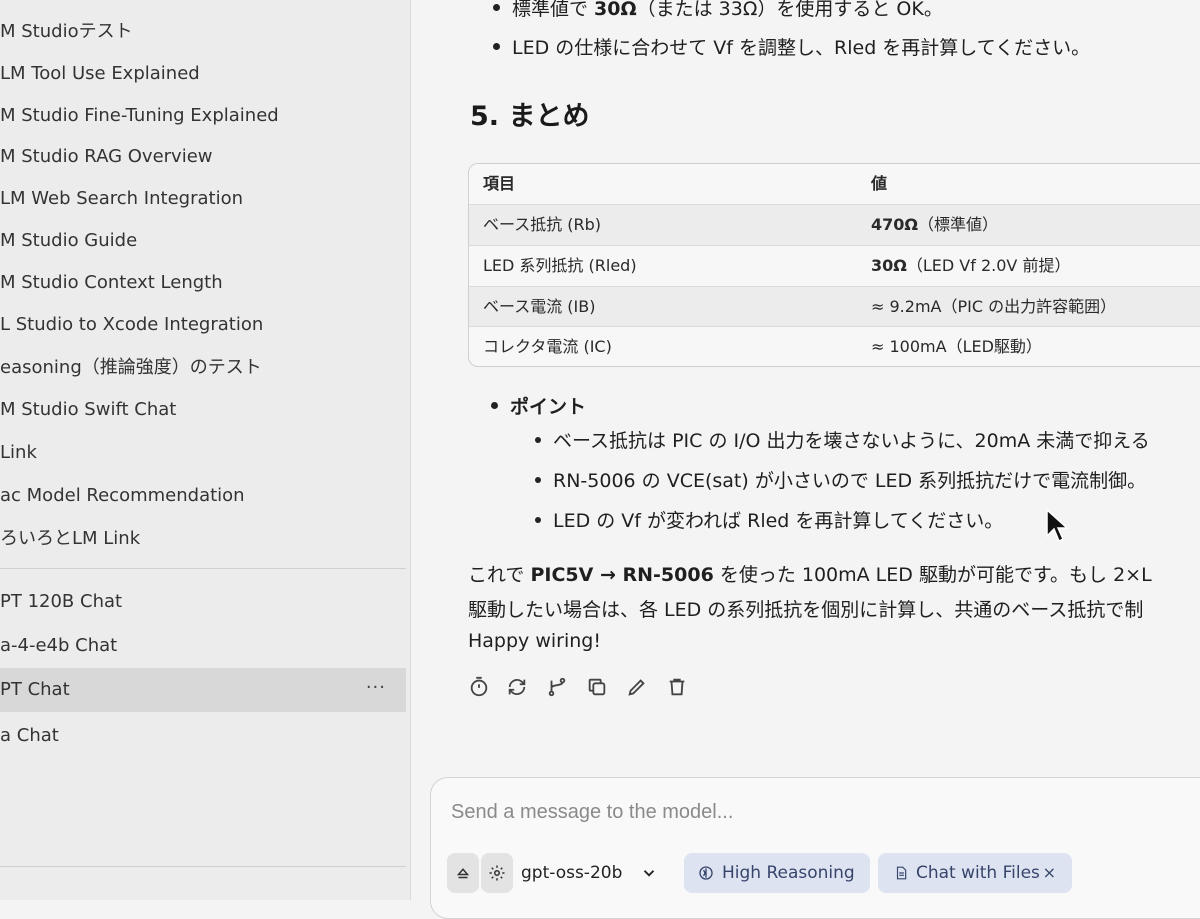  Describe the element at coordinates (806, 610) in the screenshot. I see `closing-paragraph-line: 駆動したい場合は、各 LED の系列抵抗を個別に計算し、共通のベース抵抗で制` at that location.